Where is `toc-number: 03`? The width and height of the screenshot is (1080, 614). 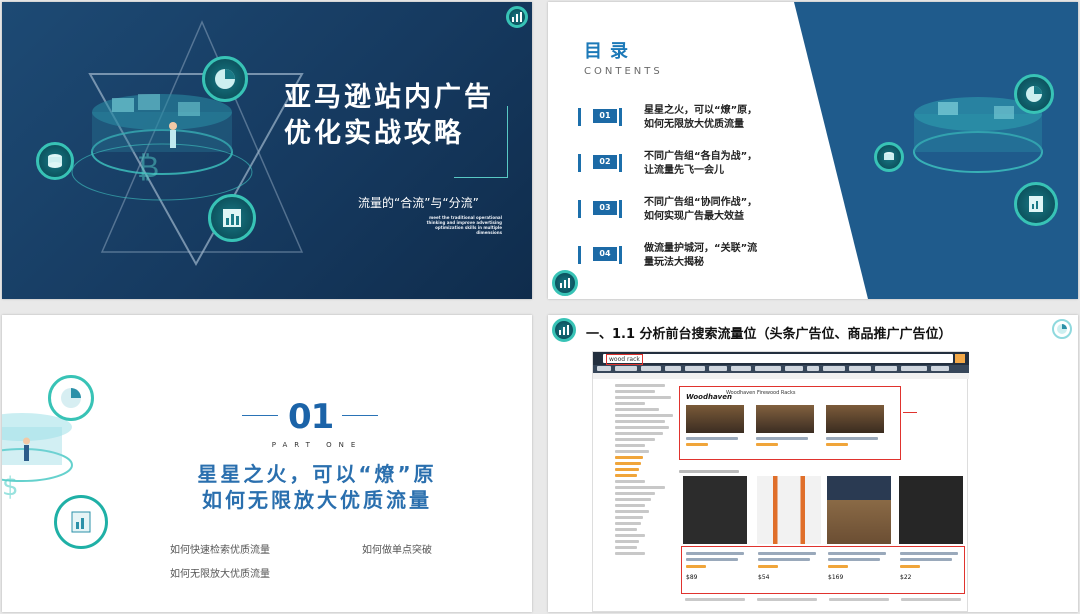
toc-number: 03 is located at coordinates (600, 209).